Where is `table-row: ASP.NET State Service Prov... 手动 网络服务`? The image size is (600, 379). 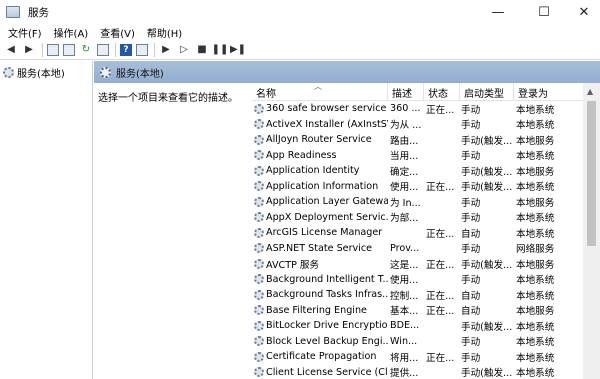
table-row: ASP.NET State Service Prov... 手动 网络服务 is located at coordinates (426, 249).